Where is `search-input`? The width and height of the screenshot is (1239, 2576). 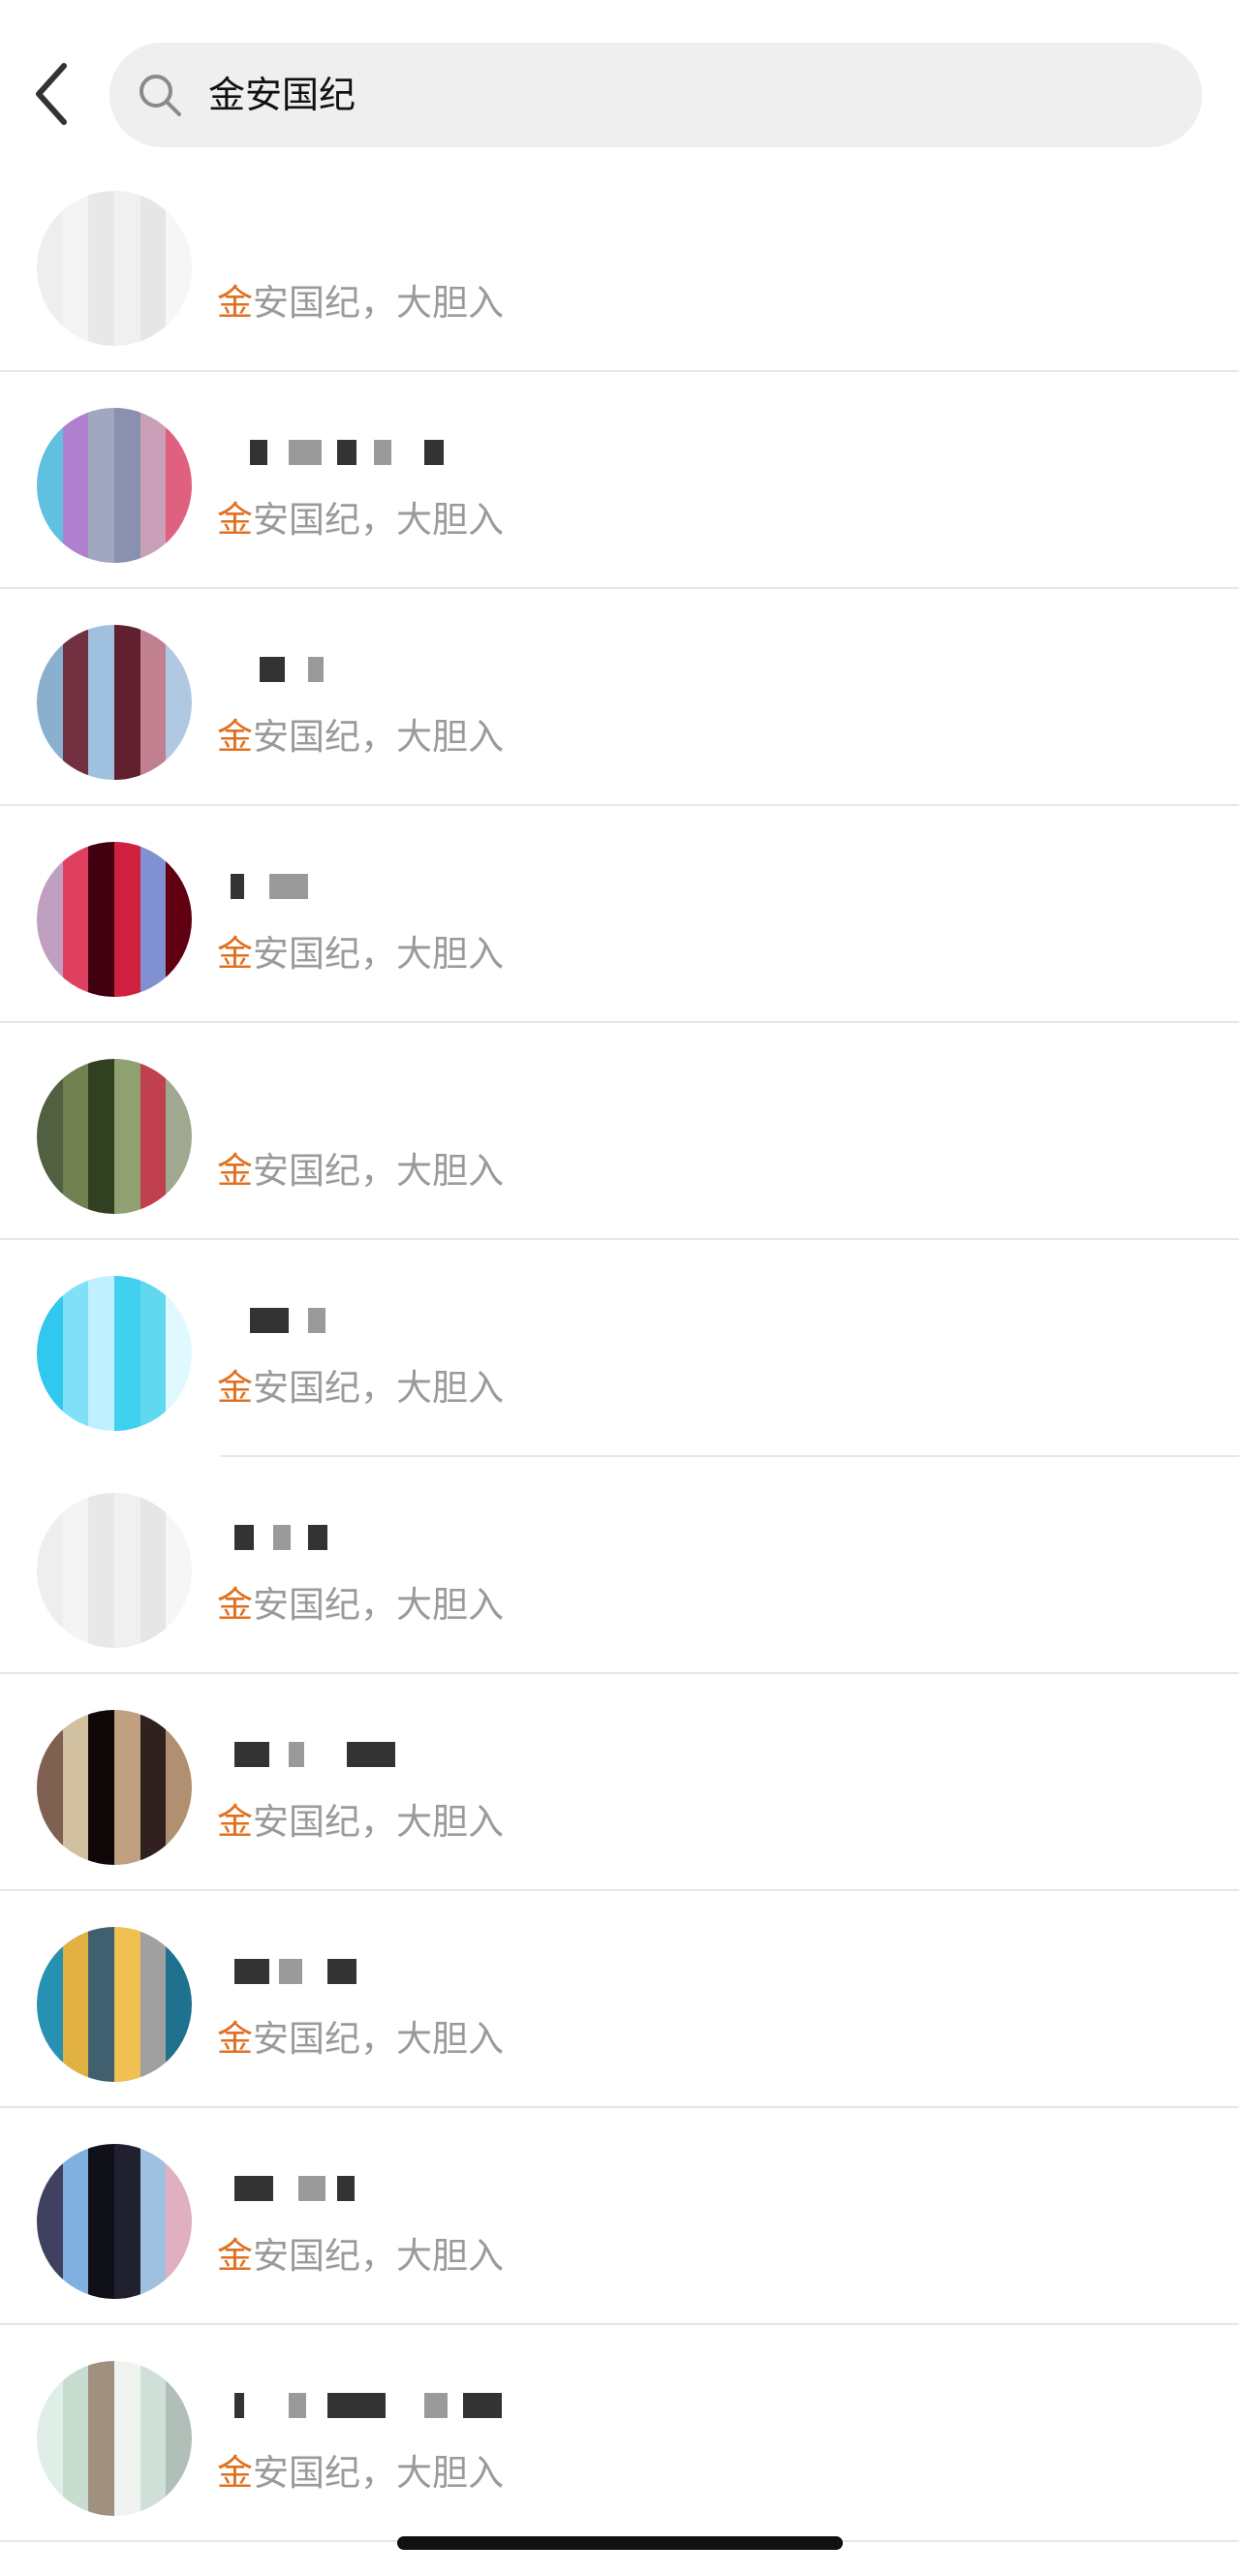
search-input is located at coordinates (683, 95).